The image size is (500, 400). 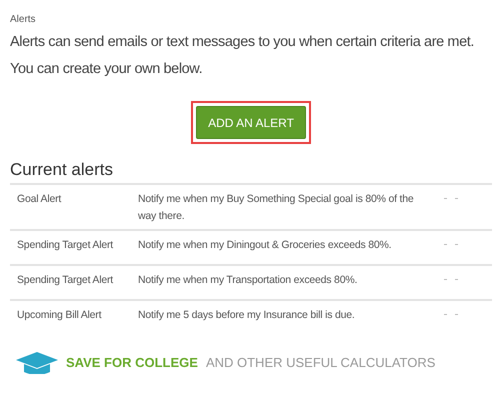 I want to click on intro-text: Alerts can send emails or text messages to you when certain criteria are met., so click(x=243, y=42).